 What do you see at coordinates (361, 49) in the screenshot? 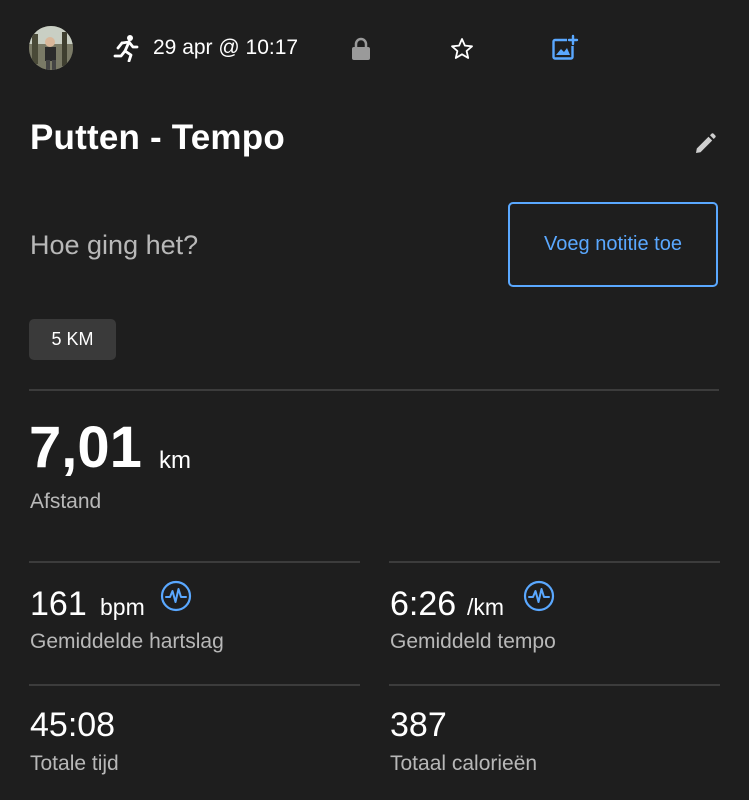
I see `lock-icon` at bounding box center [361, 49].